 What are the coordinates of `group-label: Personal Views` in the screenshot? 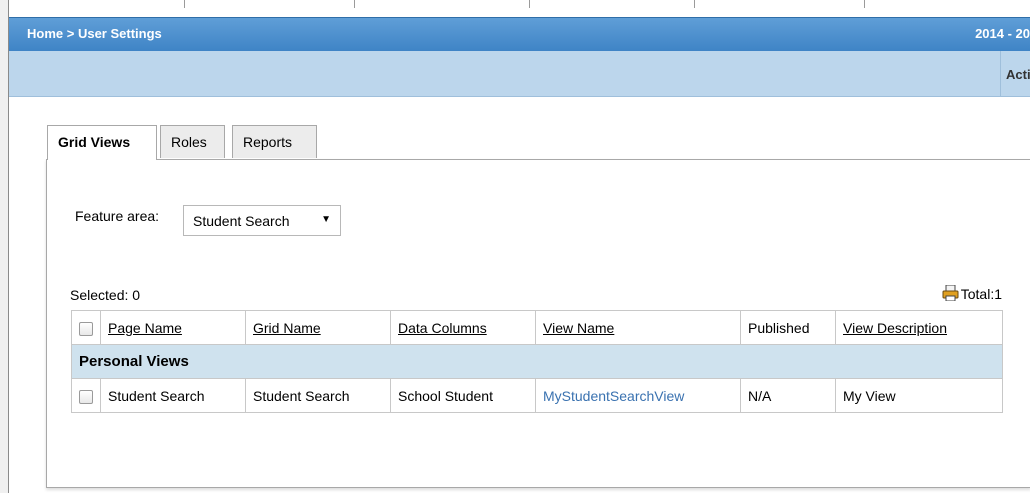 It's located at (537, 361).